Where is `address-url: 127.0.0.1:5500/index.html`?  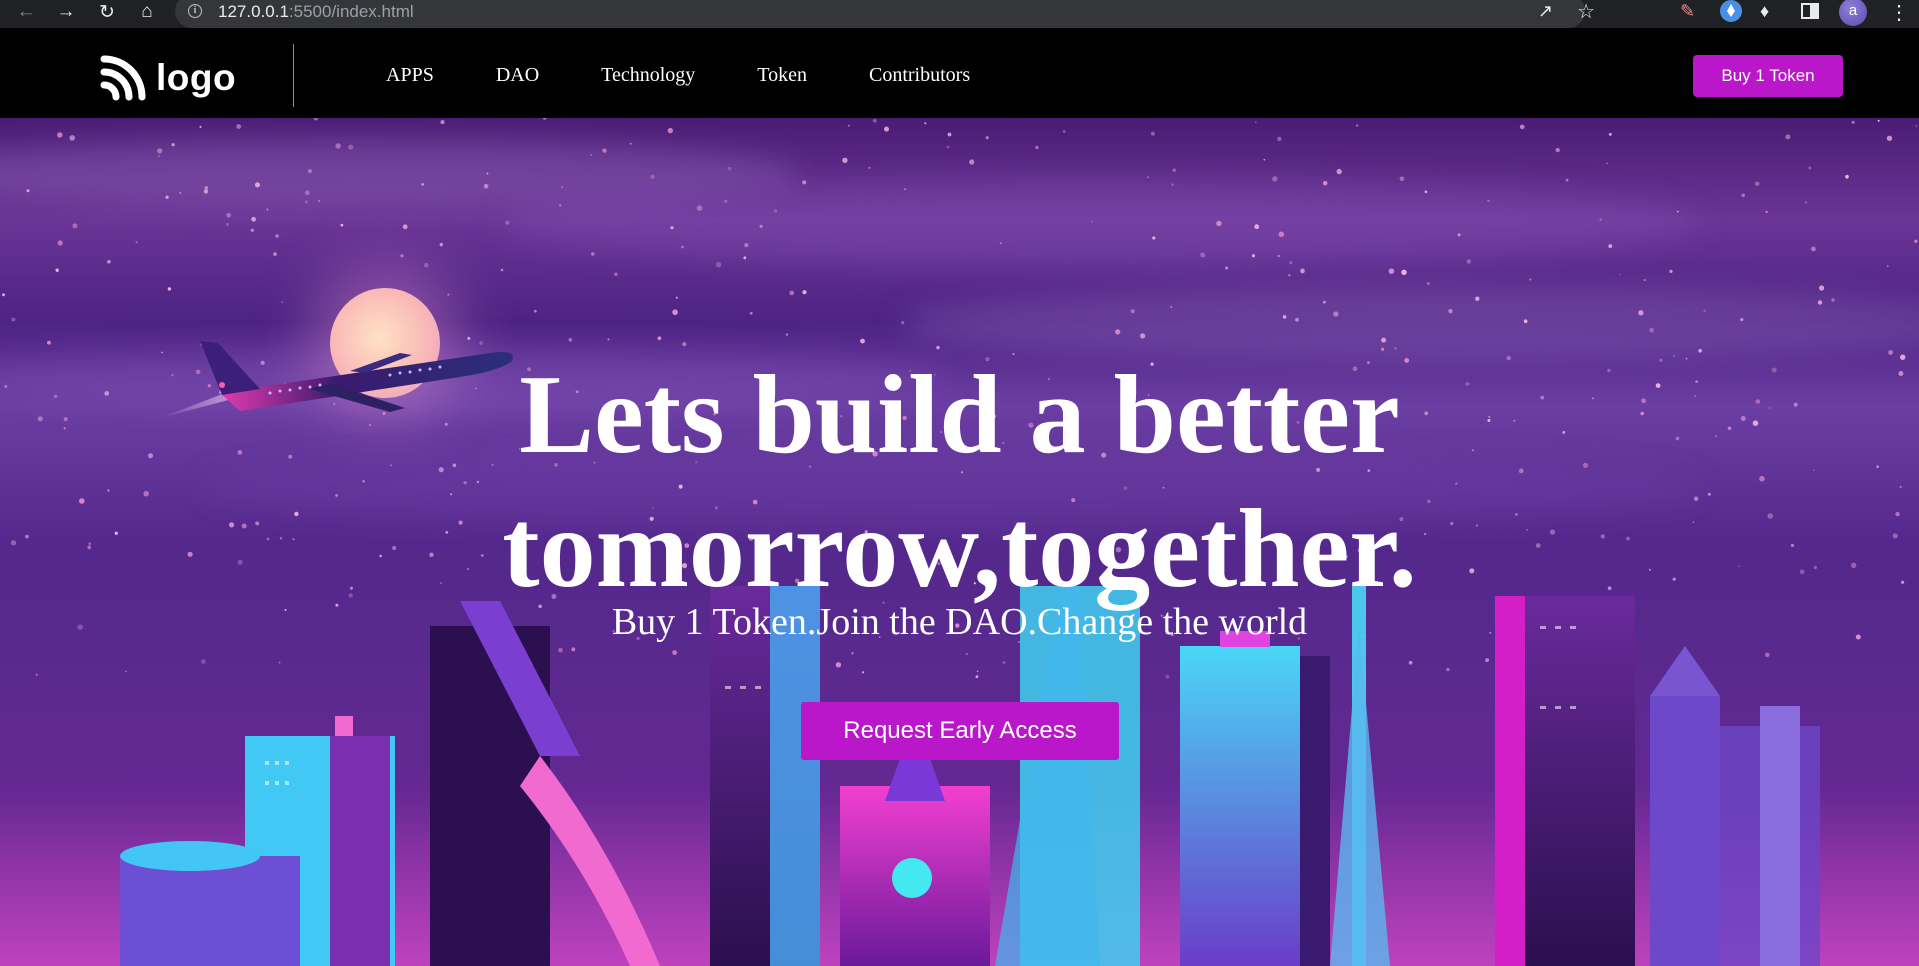
address-url: 127.0.0.1:5500/index.html is located at coordinates (316, 12).